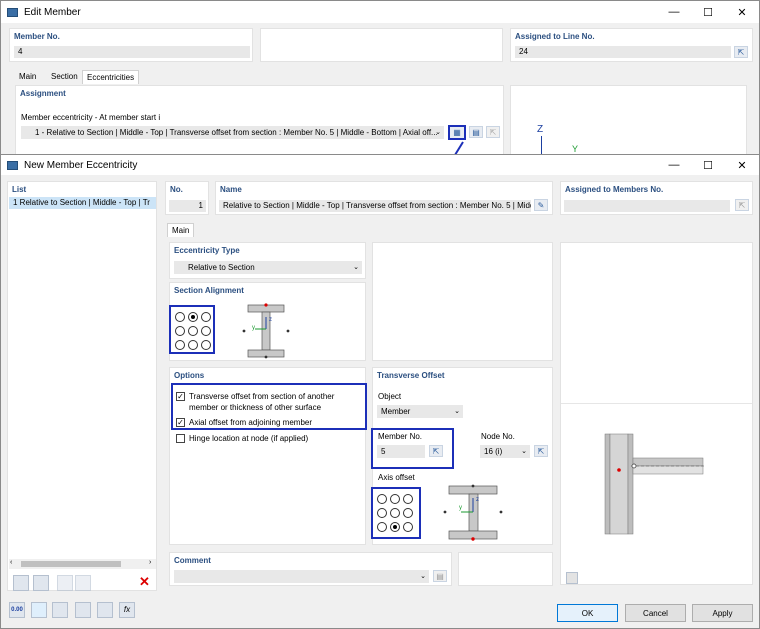  I want to click on object-value: Member, so click(396, 411).